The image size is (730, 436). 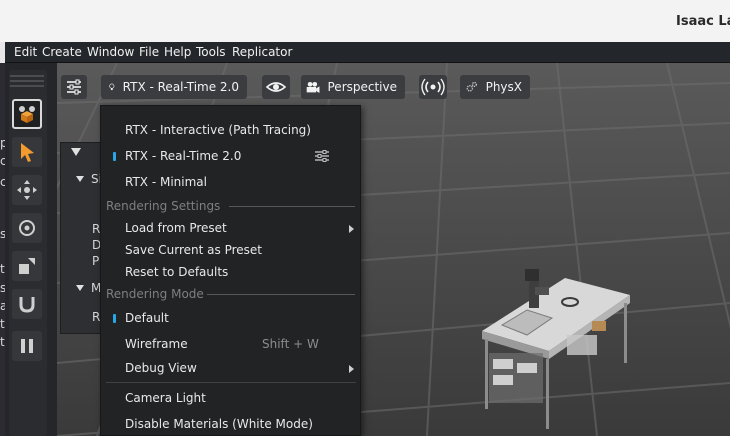 What do you see at coordinates (163, 206) in the screenshot?
I see `section-header-rendering-settings: Rendering Settings` at bounding box center [163, 206].